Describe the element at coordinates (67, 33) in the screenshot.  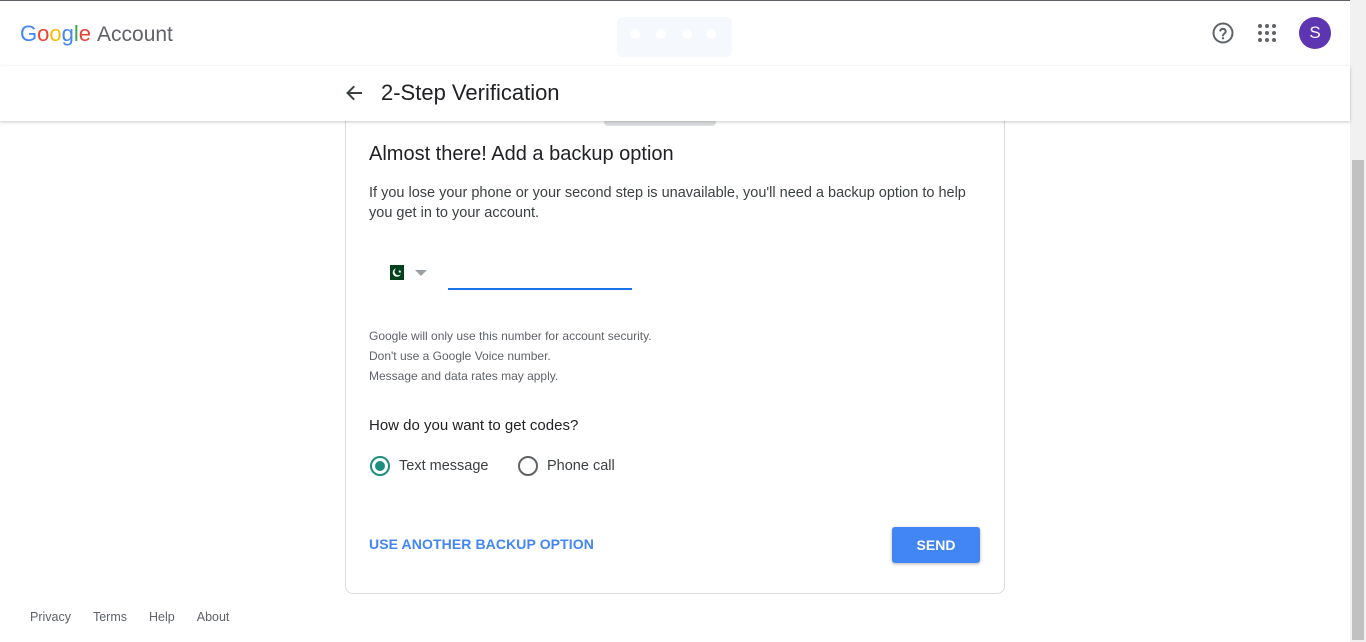
I see `logo-letter: g` at that location.